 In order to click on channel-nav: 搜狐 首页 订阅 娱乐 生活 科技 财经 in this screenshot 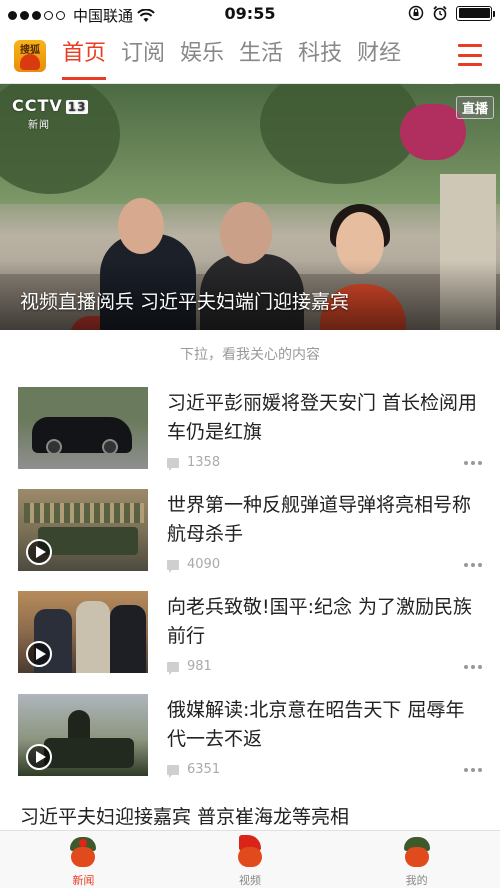, I will do `click(250, 56)`.